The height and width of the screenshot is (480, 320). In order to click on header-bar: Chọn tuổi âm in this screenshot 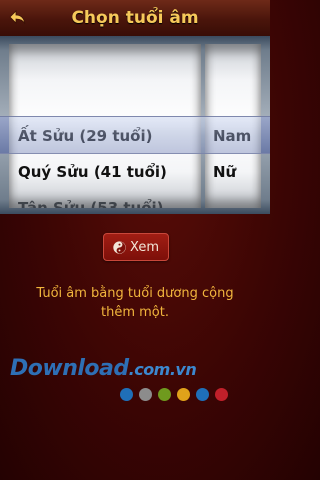, I will do `click(135, 18)`.